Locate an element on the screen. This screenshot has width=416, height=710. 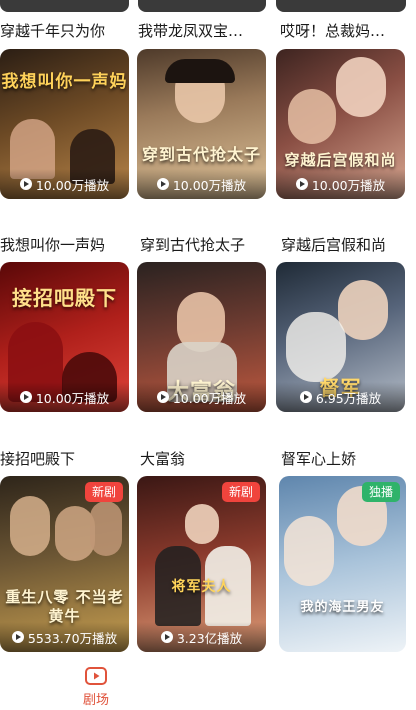
poster-title: 将军夫人 is located at coordinates (201, 587).